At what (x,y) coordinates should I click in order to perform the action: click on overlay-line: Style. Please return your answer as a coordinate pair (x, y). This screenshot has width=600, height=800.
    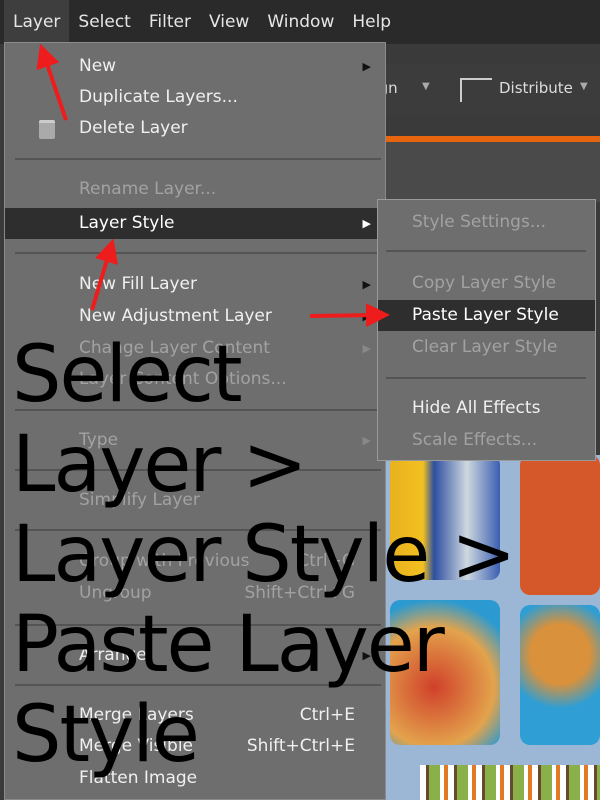
    Looking at the image, I should click on (106, 735).